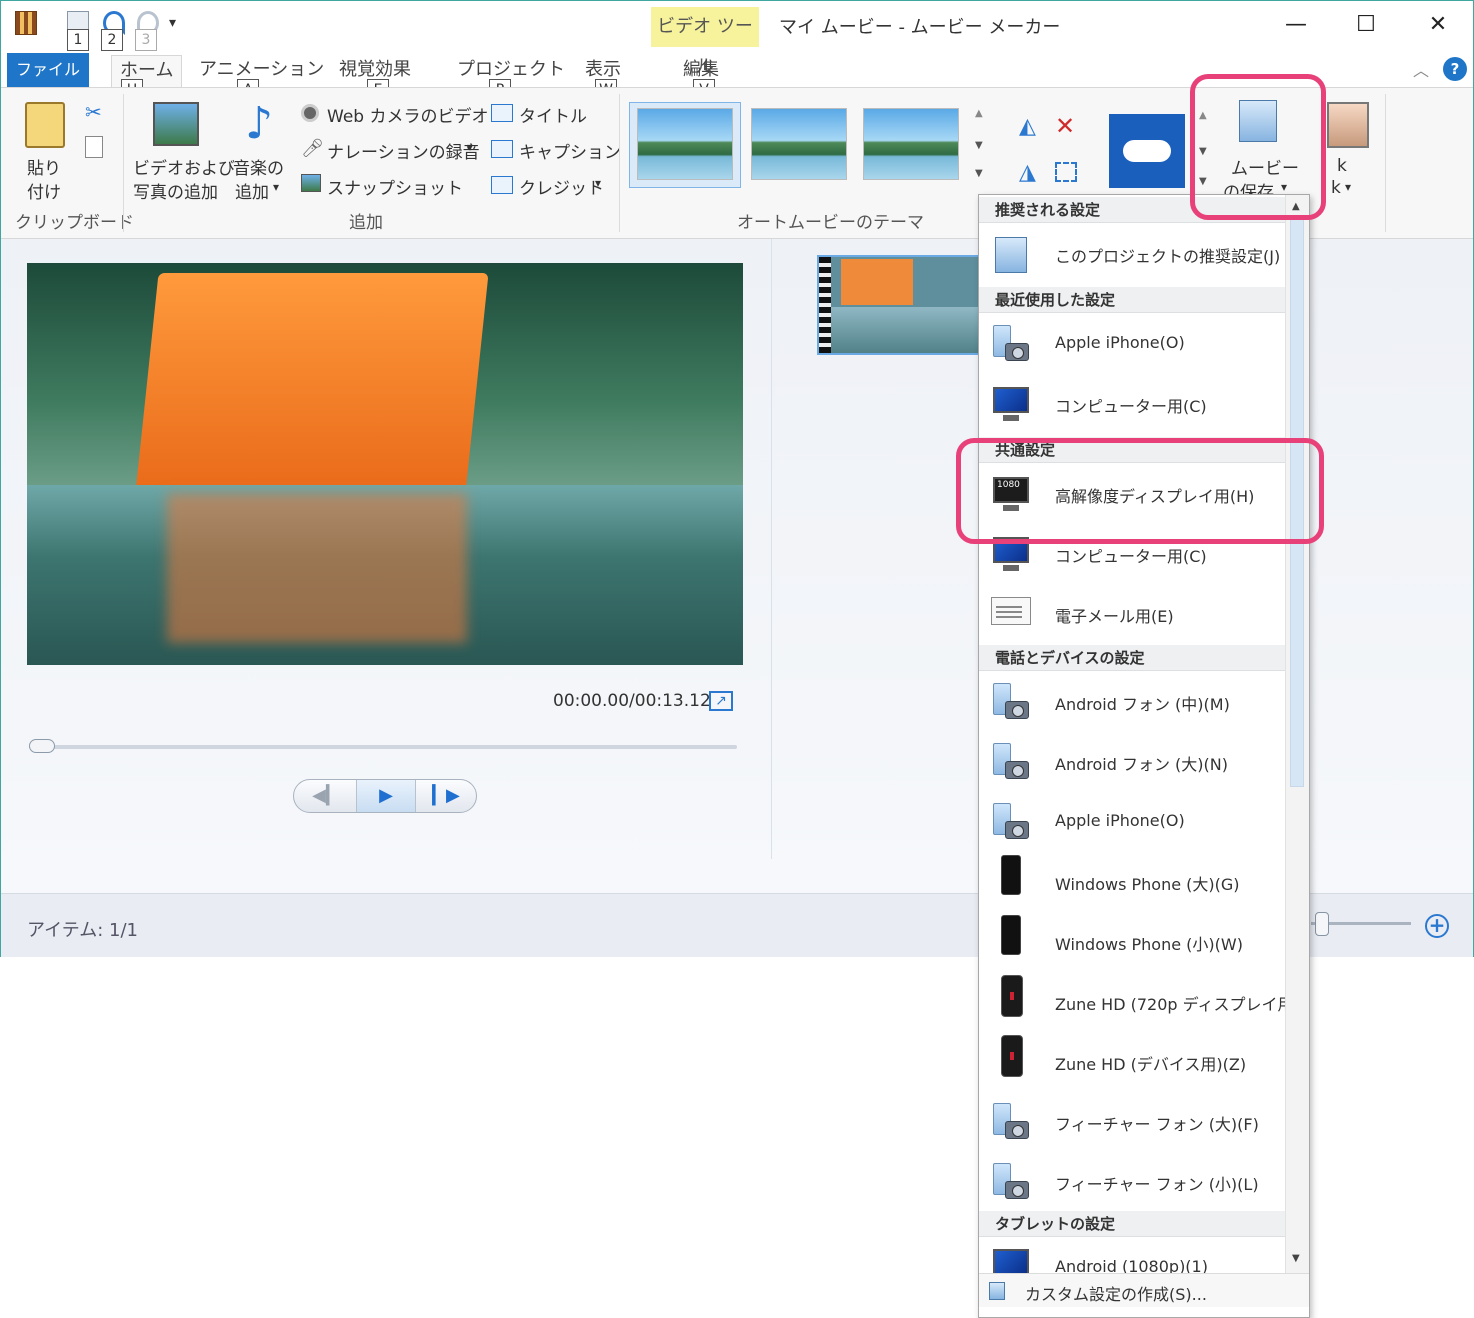 This screenshot has height=1318, width=1474. Describe the element at coordinates (1132, 942) in the screenshot. I see `menu-item-windows-phone-small: Windows Phone (小)(W)` at that location.